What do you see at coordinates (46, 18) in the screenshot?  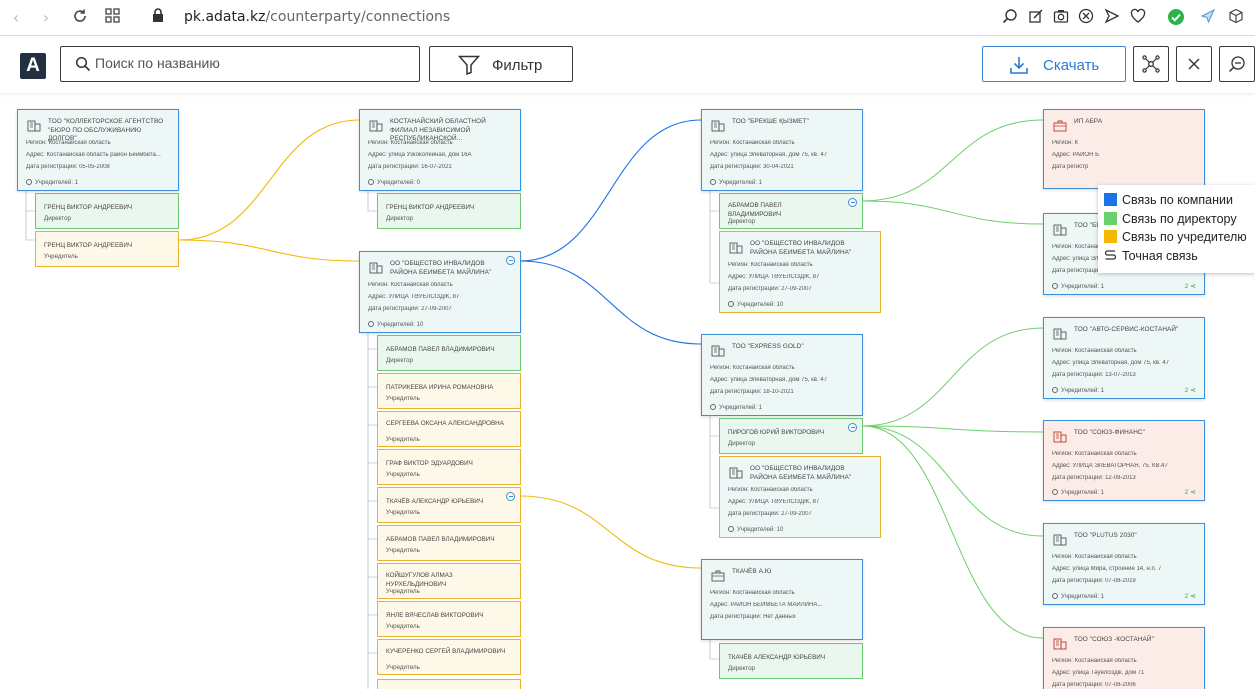 I see `forward-icon: ›` at bounding box center [46, 18].